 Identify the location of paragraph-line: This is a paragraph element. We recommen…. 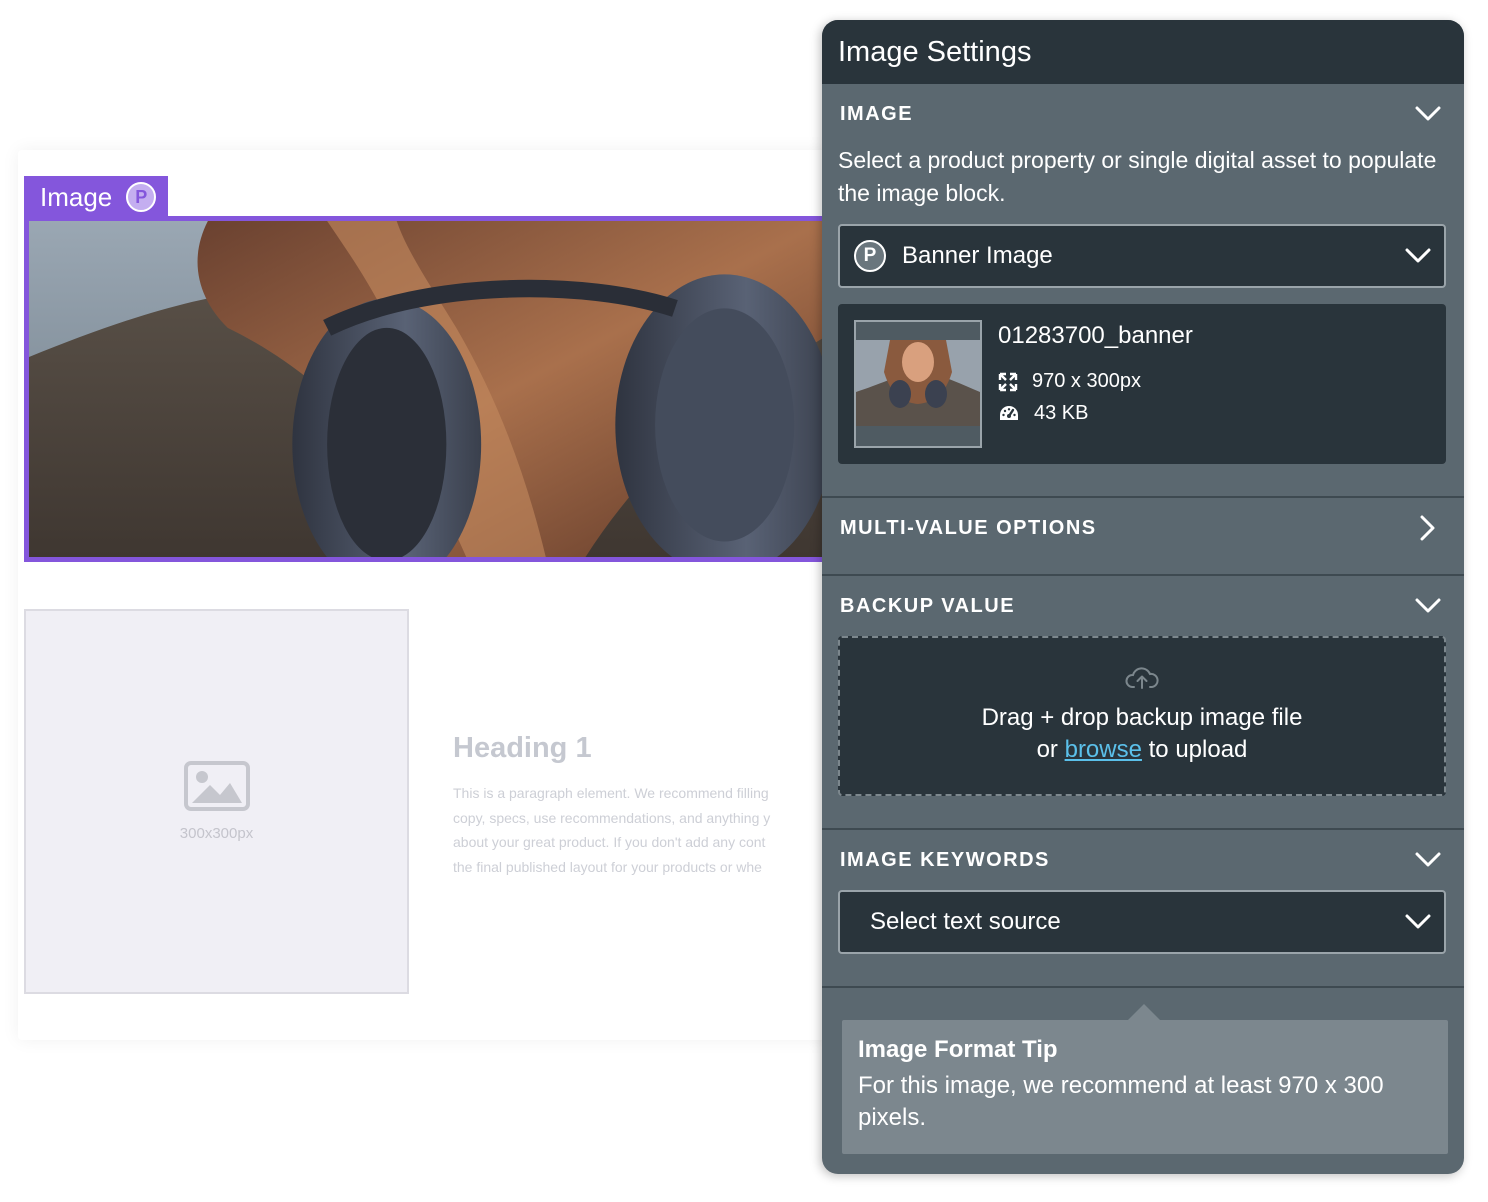
(611, 793).